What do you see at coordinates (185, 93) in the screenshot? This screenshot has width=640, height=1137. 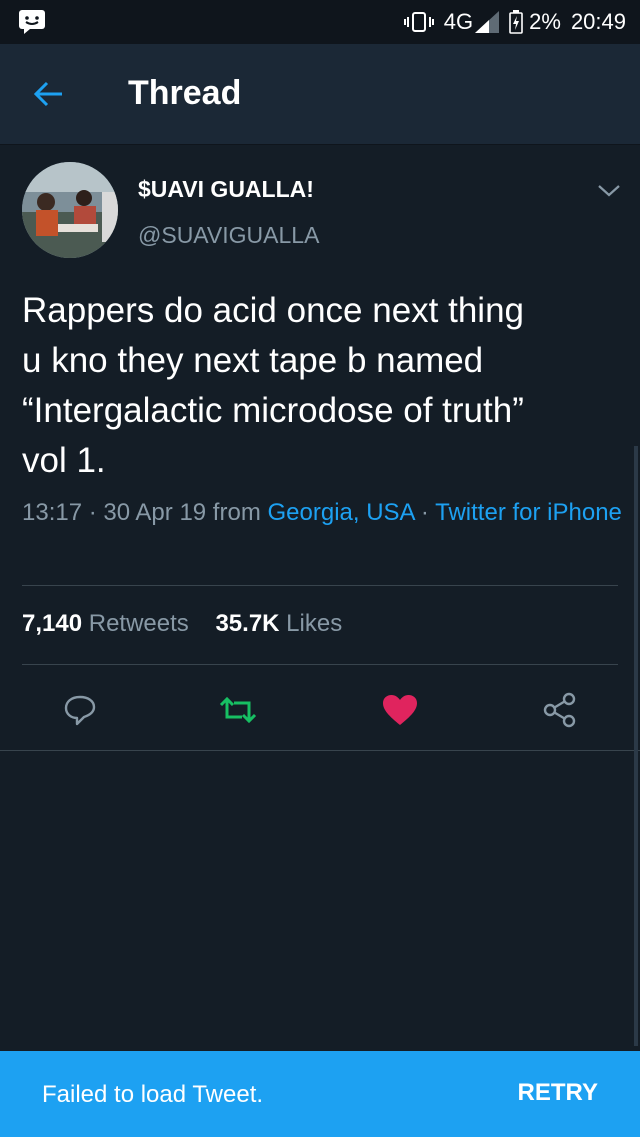 I see `page-title: Thread` at bounding box center [185, 93].